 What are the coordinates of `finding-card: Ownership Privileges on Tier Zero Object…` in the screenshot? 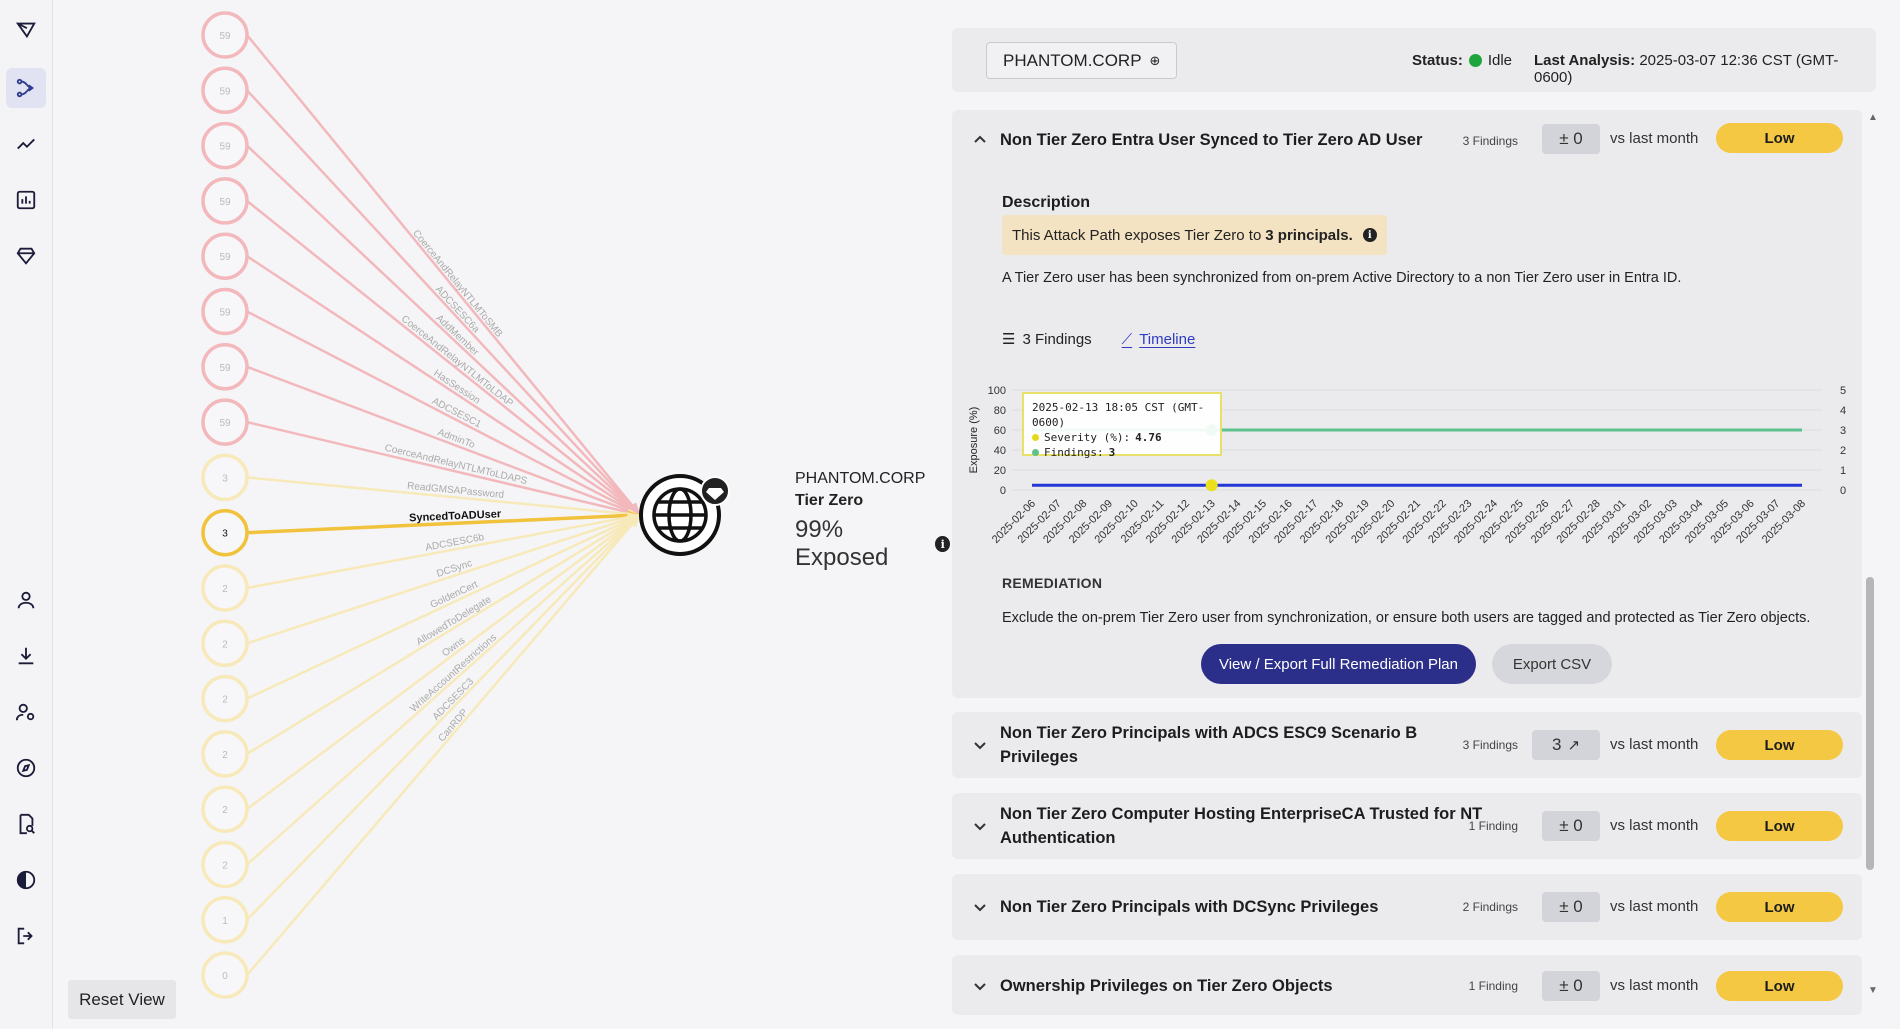 It's located at (1407, 985).